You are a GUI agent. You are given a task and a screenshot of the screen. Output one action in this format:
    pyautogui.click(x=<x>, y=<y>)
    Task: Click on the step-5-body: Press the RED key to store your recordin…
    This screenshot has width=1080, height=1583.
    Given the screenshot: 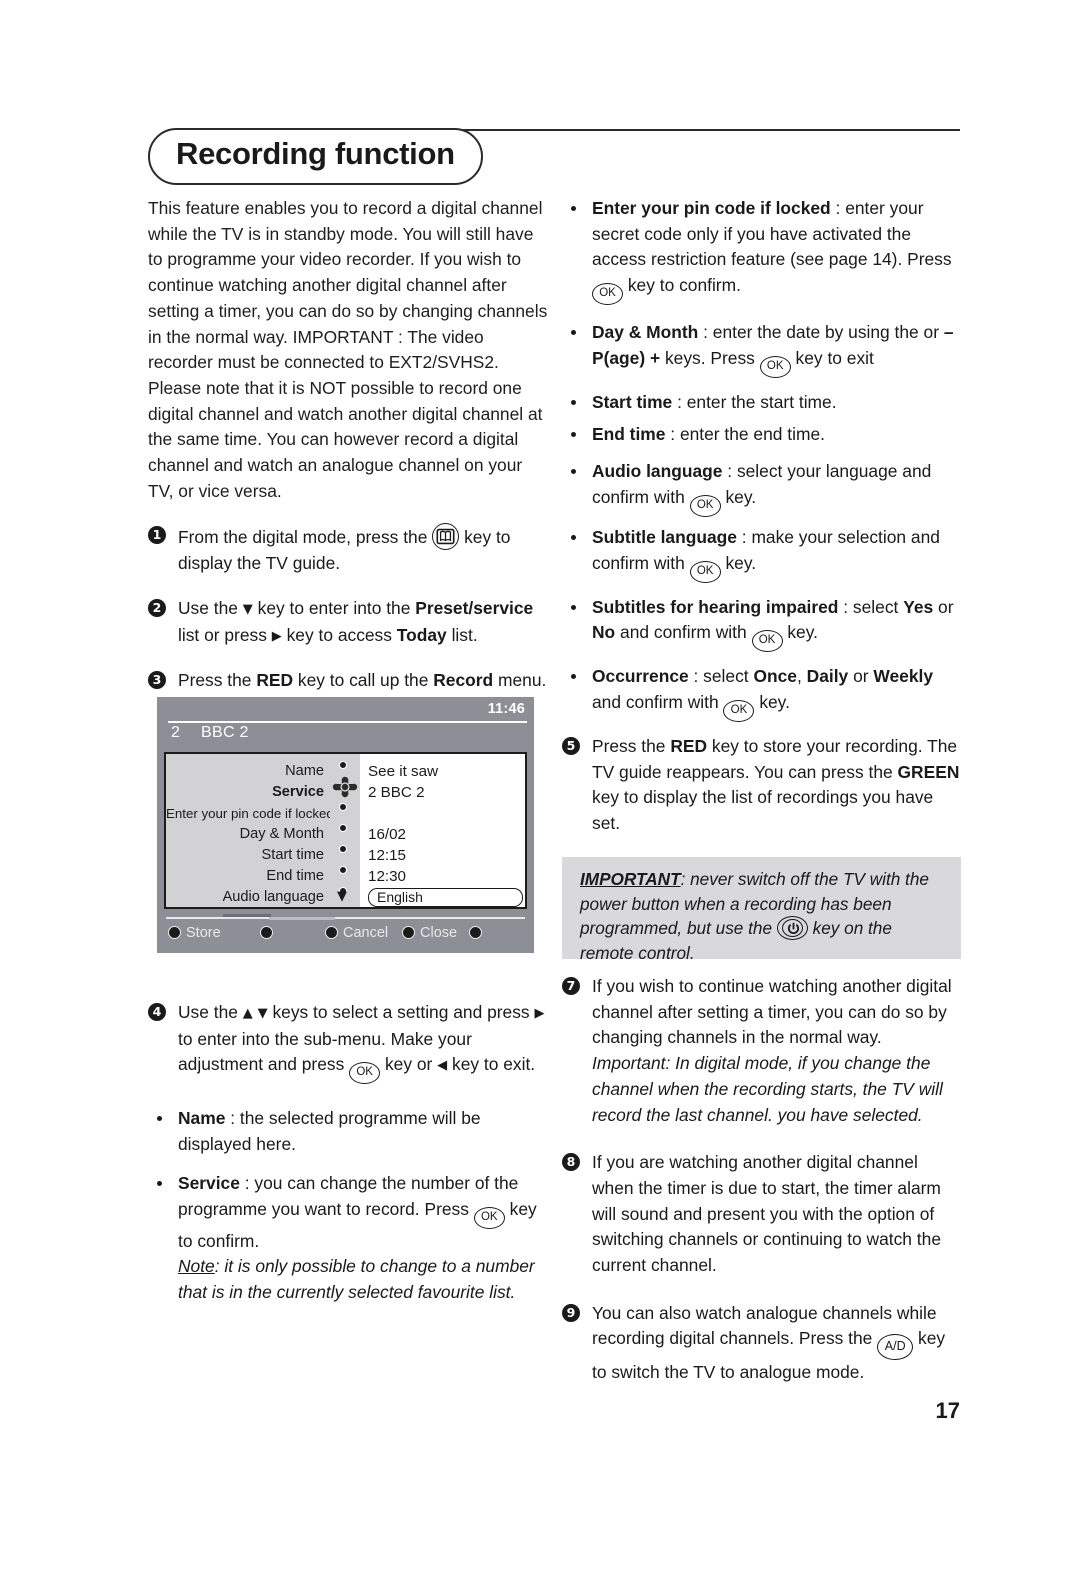 What is the action you would take?
    pyautogui.click(x=777, y=785)
    